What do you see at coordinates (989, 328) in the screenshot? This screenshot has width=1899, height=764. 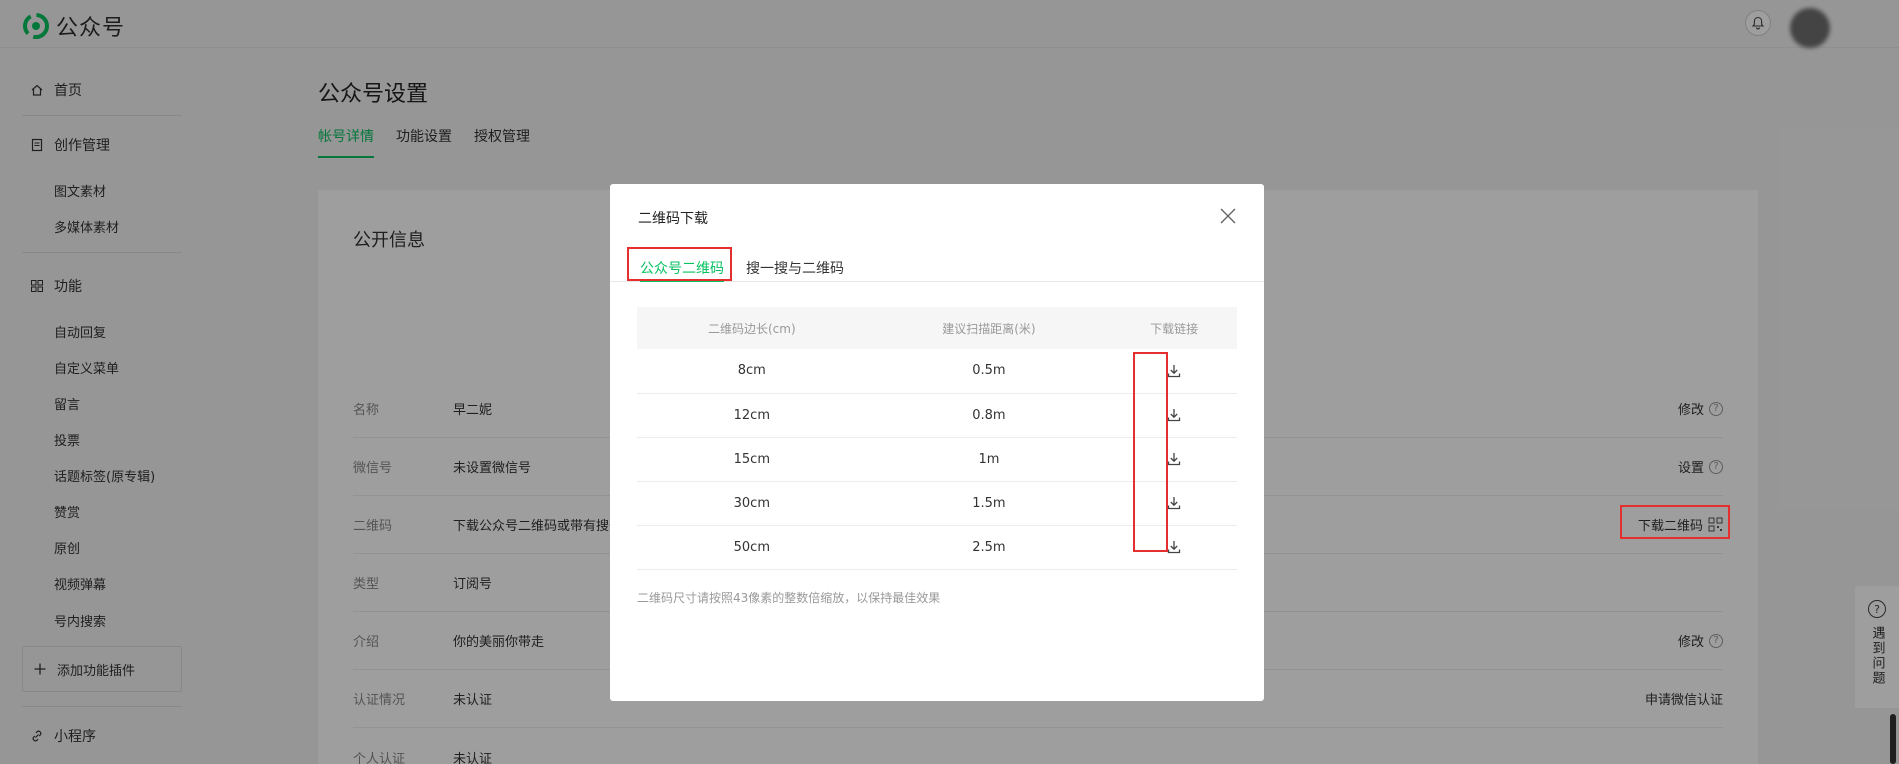 I see `column-header: 建议扫描距离(米)` at bounding box center [989, 328].